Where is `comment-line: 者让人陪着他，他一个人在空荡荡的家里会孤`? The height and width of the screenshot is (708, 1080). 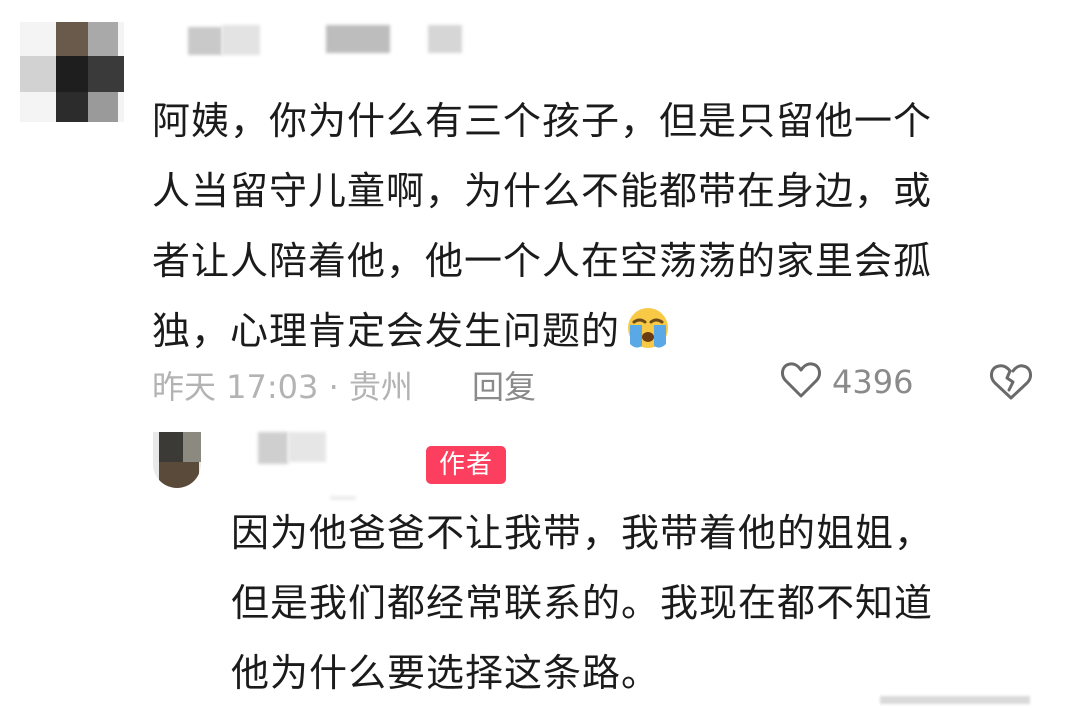 comment-line: 者让人陪着他，他一个人在空荡荡的家里会孤 is located at coordinates (542, 261).